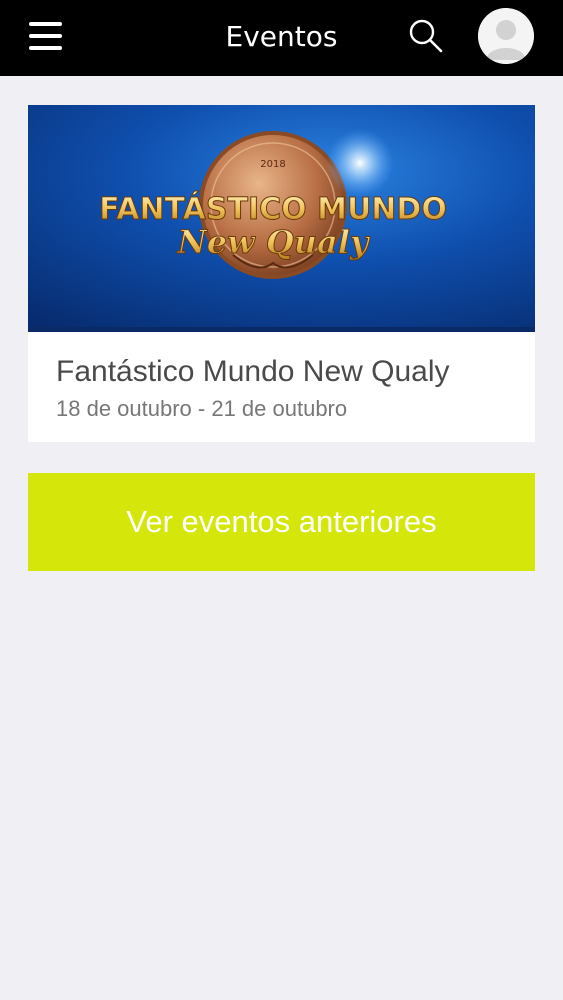  Describe the element at coordinates (46, 36) in the screenshot. I see `menu-icon` at that location.